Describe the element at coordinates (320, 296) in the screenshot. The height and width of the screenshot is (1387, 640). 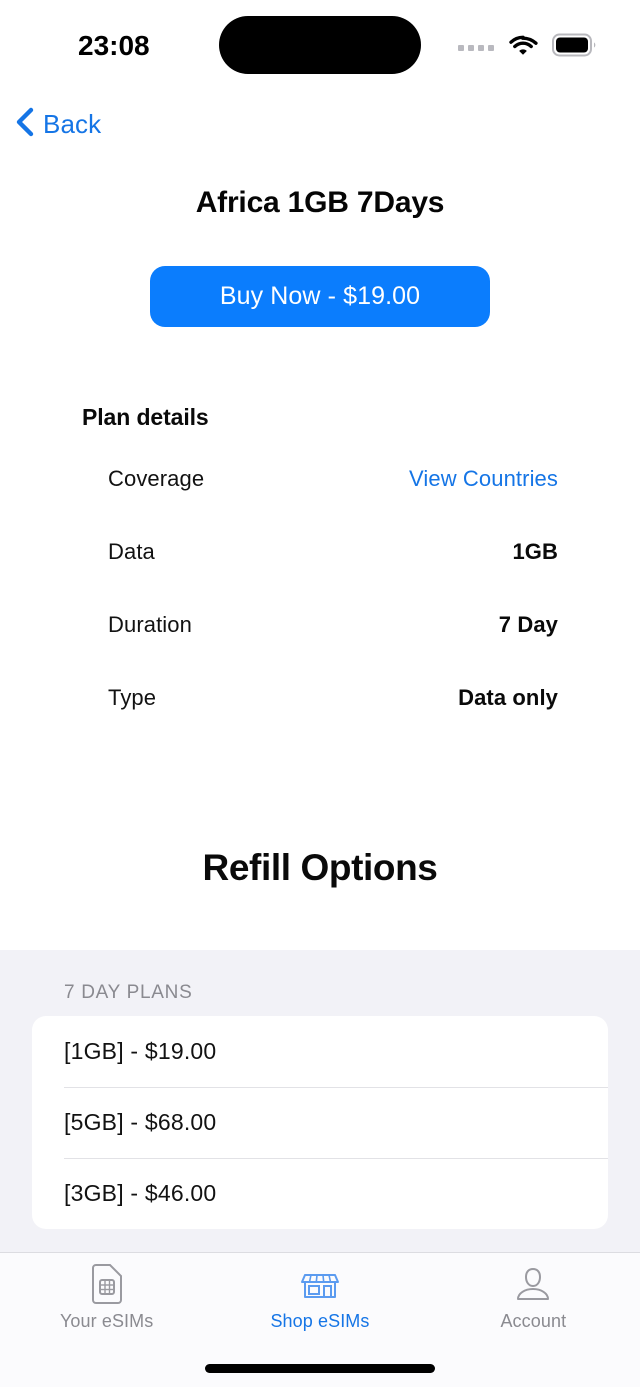
I see `buy-now-button: Buy Now - $19.00` at that location.